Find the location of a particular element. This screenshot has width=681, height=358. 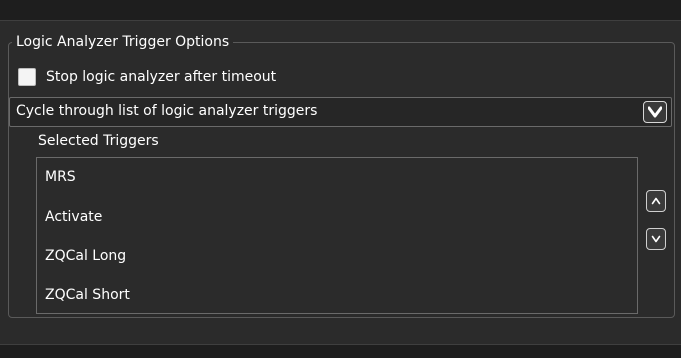

timeout-checkbox is located at coordinates (27, 77).